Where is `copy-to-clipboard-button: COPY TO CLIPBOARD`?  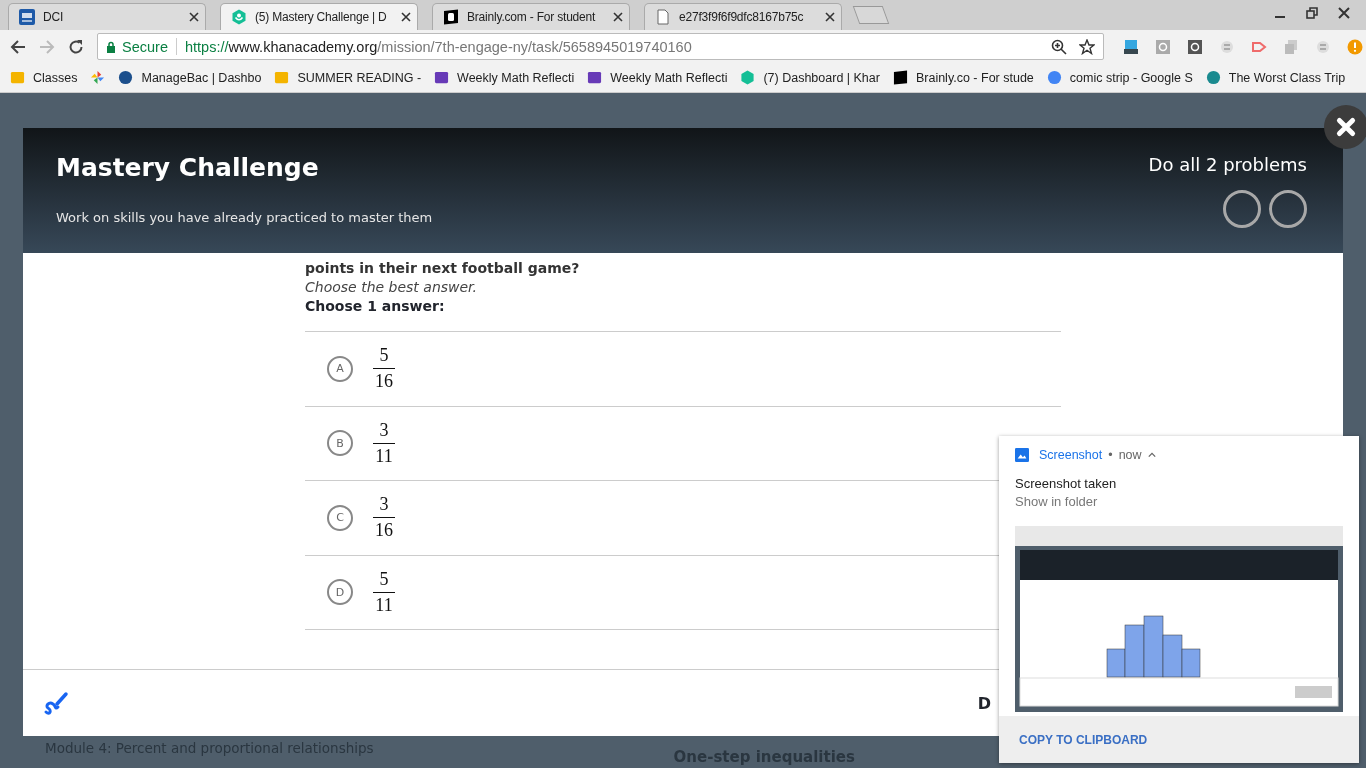 copy-to-clipboard-button: COPY TO CLIPBOARD is located at coordinates (1083, 739).